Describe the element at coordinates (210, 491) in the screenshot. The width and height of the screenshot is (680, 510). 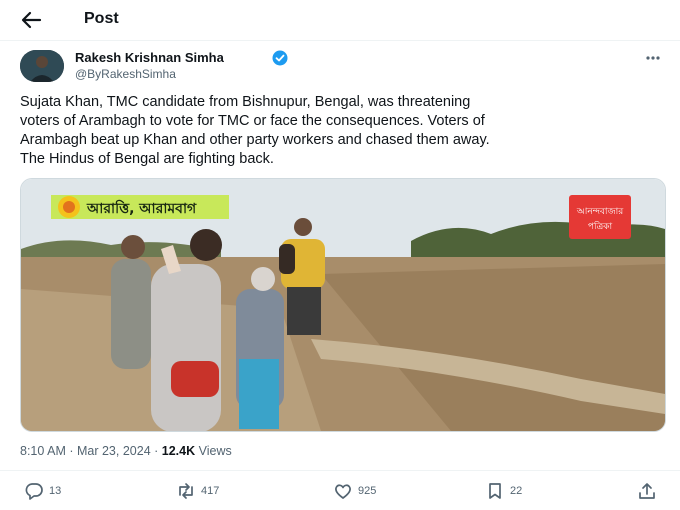
I see `repost-count: 417` at that location.